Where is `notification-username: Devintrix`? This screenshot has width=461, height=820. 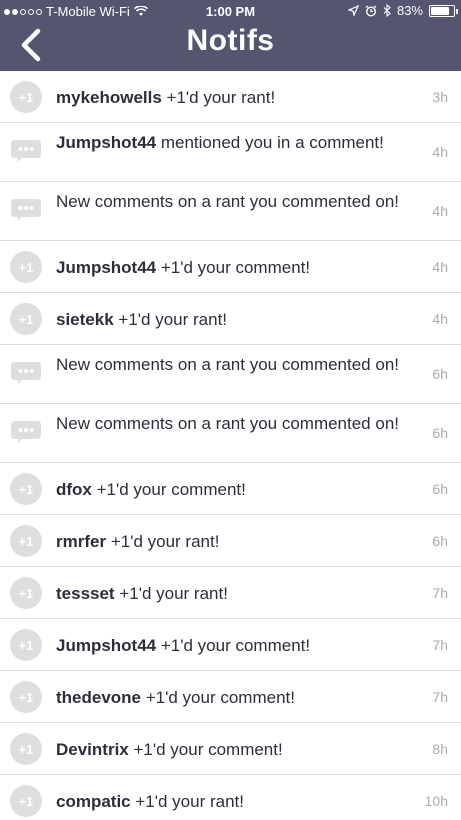 notification-username: Devintrix is located at coordinates (92, 749).